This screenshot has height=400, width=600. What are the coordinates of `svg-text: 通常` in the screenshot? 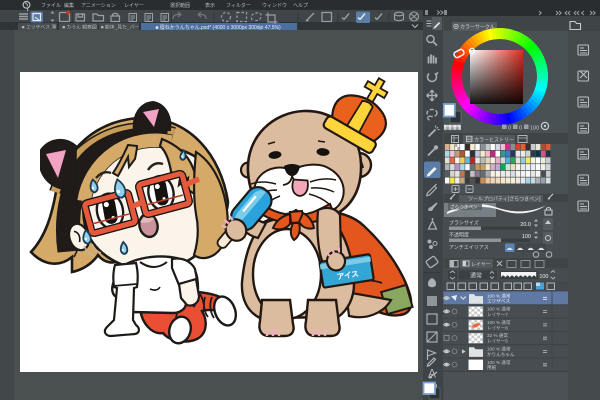 It's located at (476, 276).